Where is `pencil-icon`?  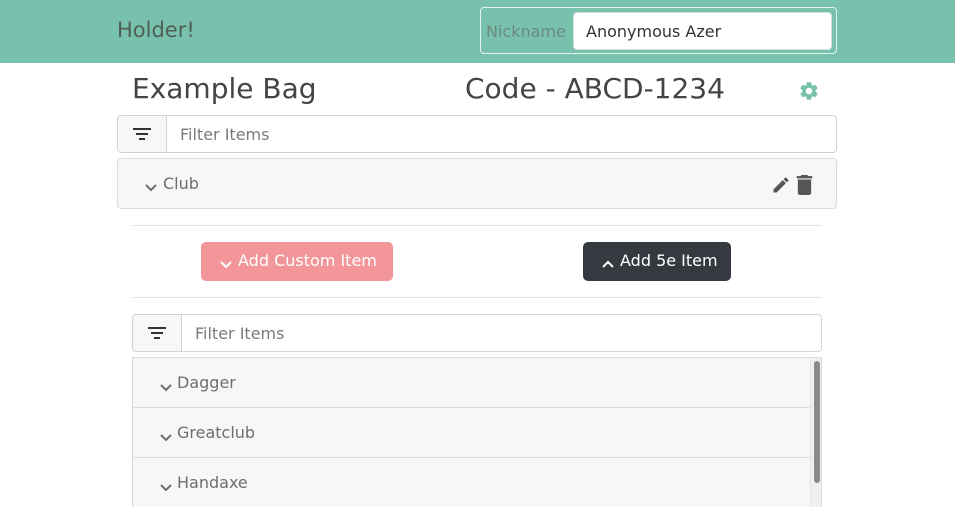 pencil-icon is located at coordinates (781, 187).